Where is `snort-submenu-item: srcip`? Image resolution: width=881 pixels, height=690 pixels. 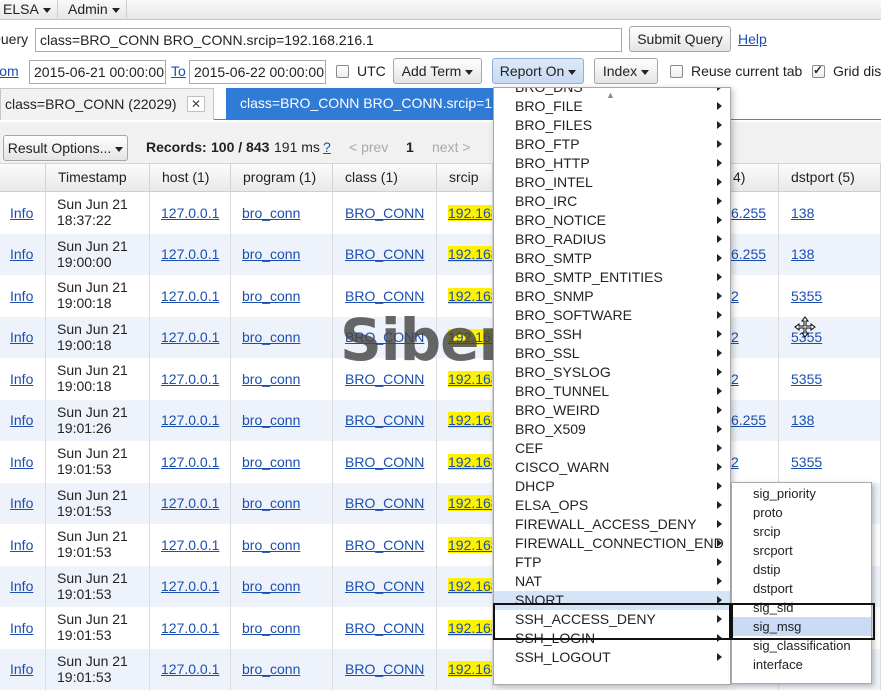 snort-submenu-item: srcip is located at coordinates (801, 531).